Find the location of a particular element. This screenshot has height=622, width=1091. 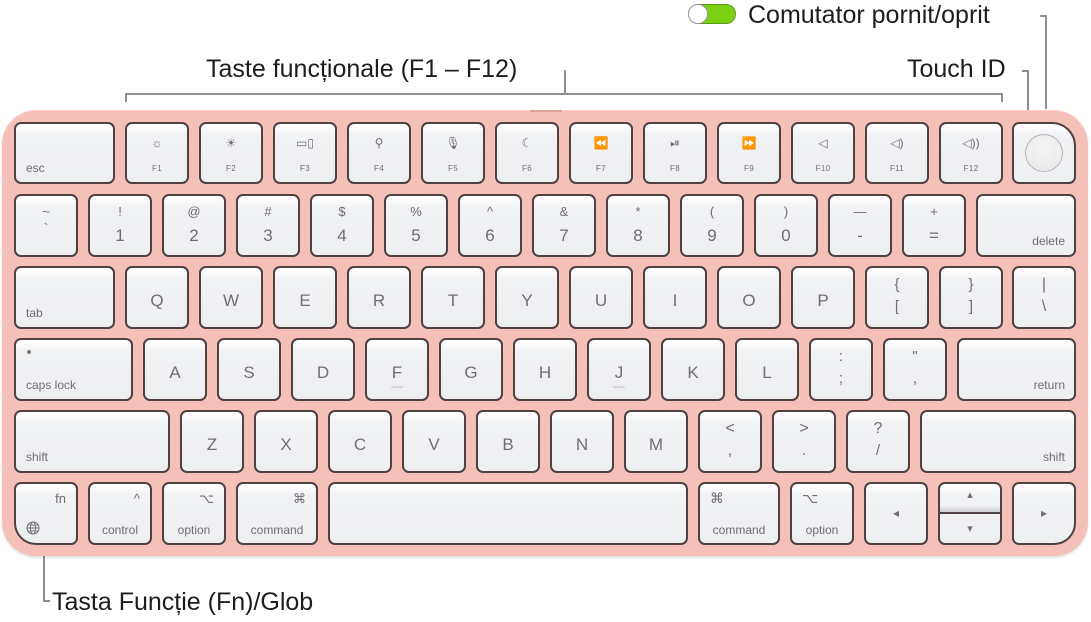

key-digit-2: @2 is located at coordinates (194, 225).